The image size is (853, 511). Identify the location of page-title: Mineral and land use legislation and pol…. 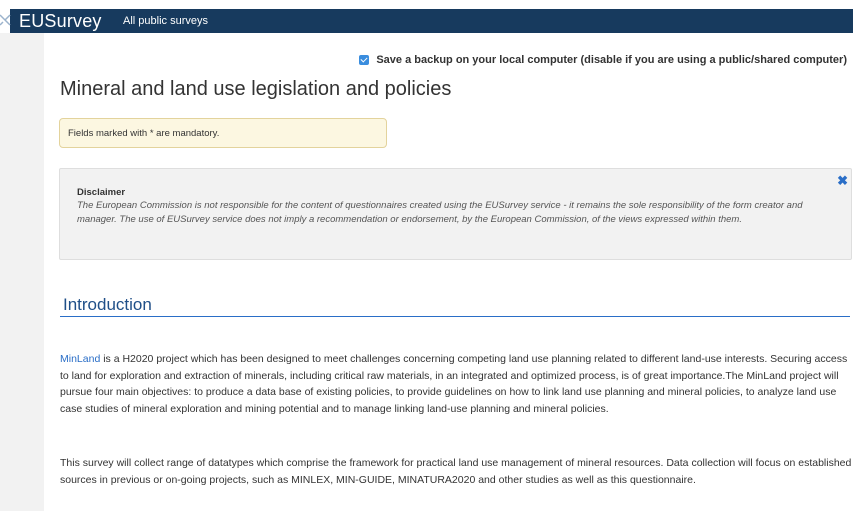
(256, 89).